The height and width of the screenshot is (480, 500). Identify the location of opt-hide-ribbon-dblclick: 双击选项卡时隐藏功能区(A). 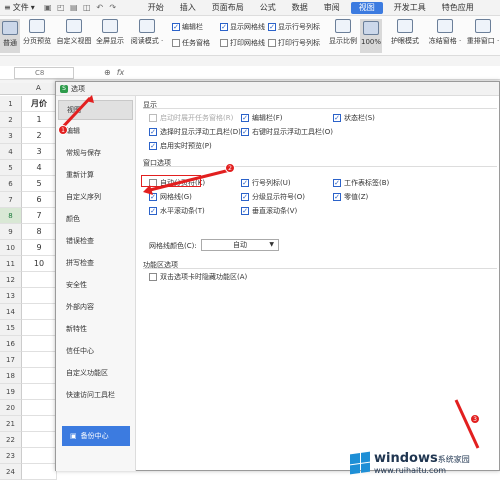
(198, 277).